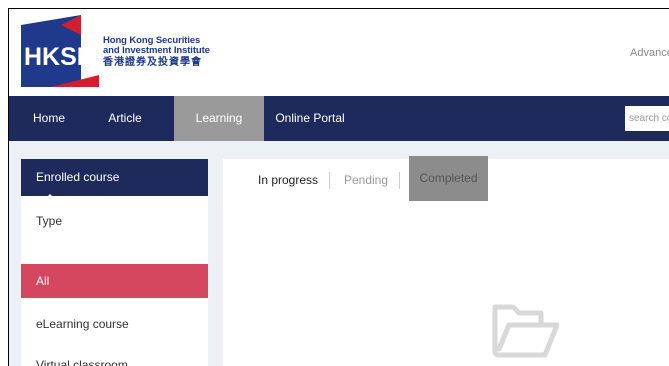  Describe the element at coordinates (49, 118) in the screenshot. I see `nav-item-home: Home` at that location.